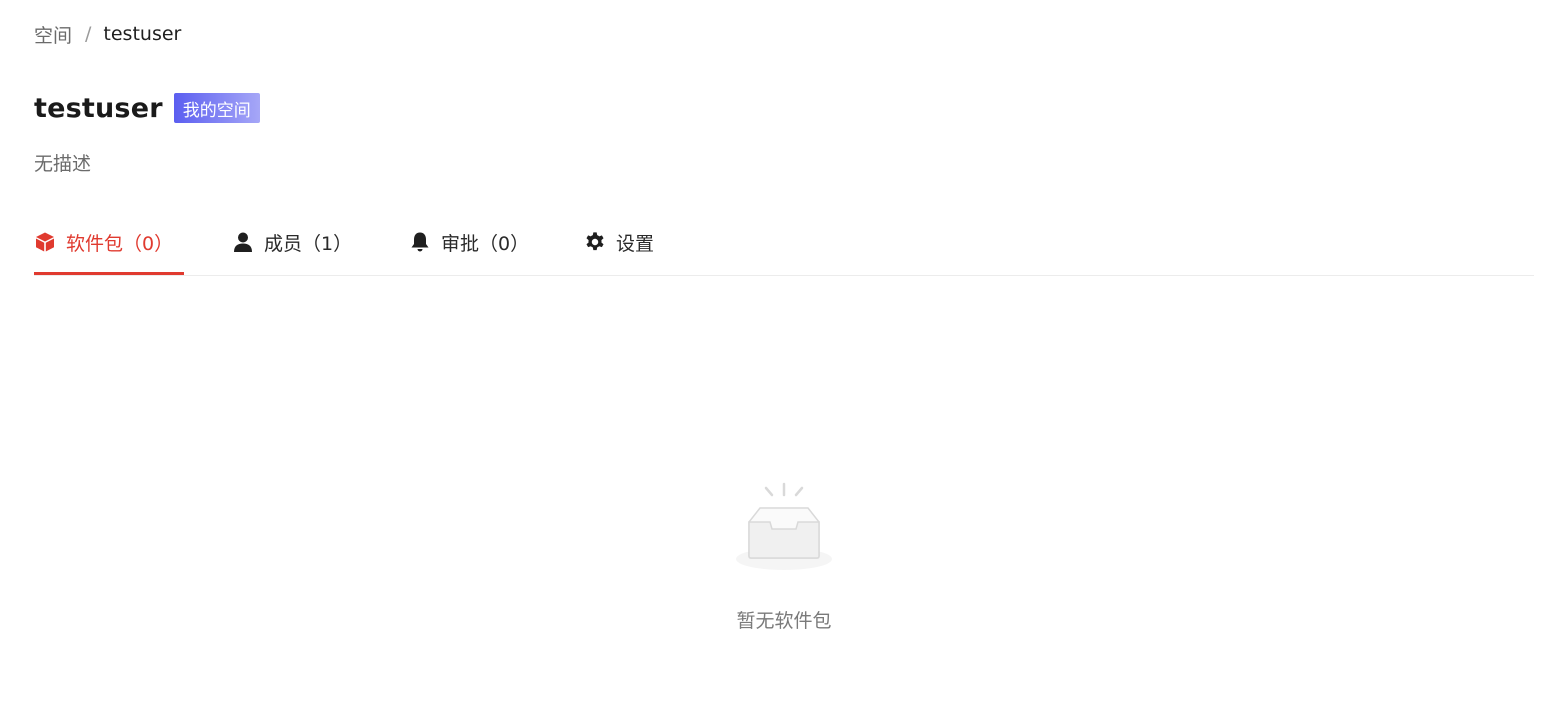 This screenshot has height=714, width=1559. What do you see at coordinates (45, 242) in the screenshot?
I see `cube-icon` at bounding box center [45, 242].